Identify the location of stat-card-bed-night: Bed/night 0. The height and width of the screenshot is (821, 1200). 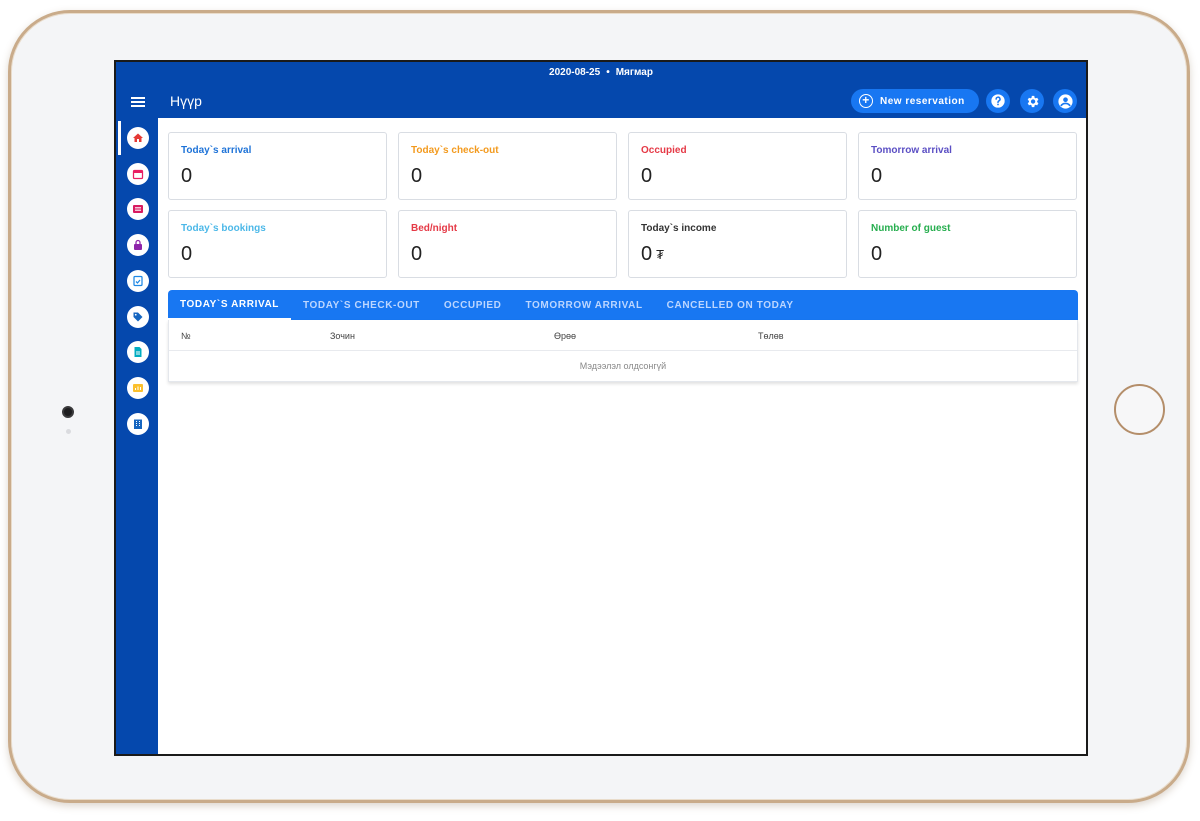
(507, 244).